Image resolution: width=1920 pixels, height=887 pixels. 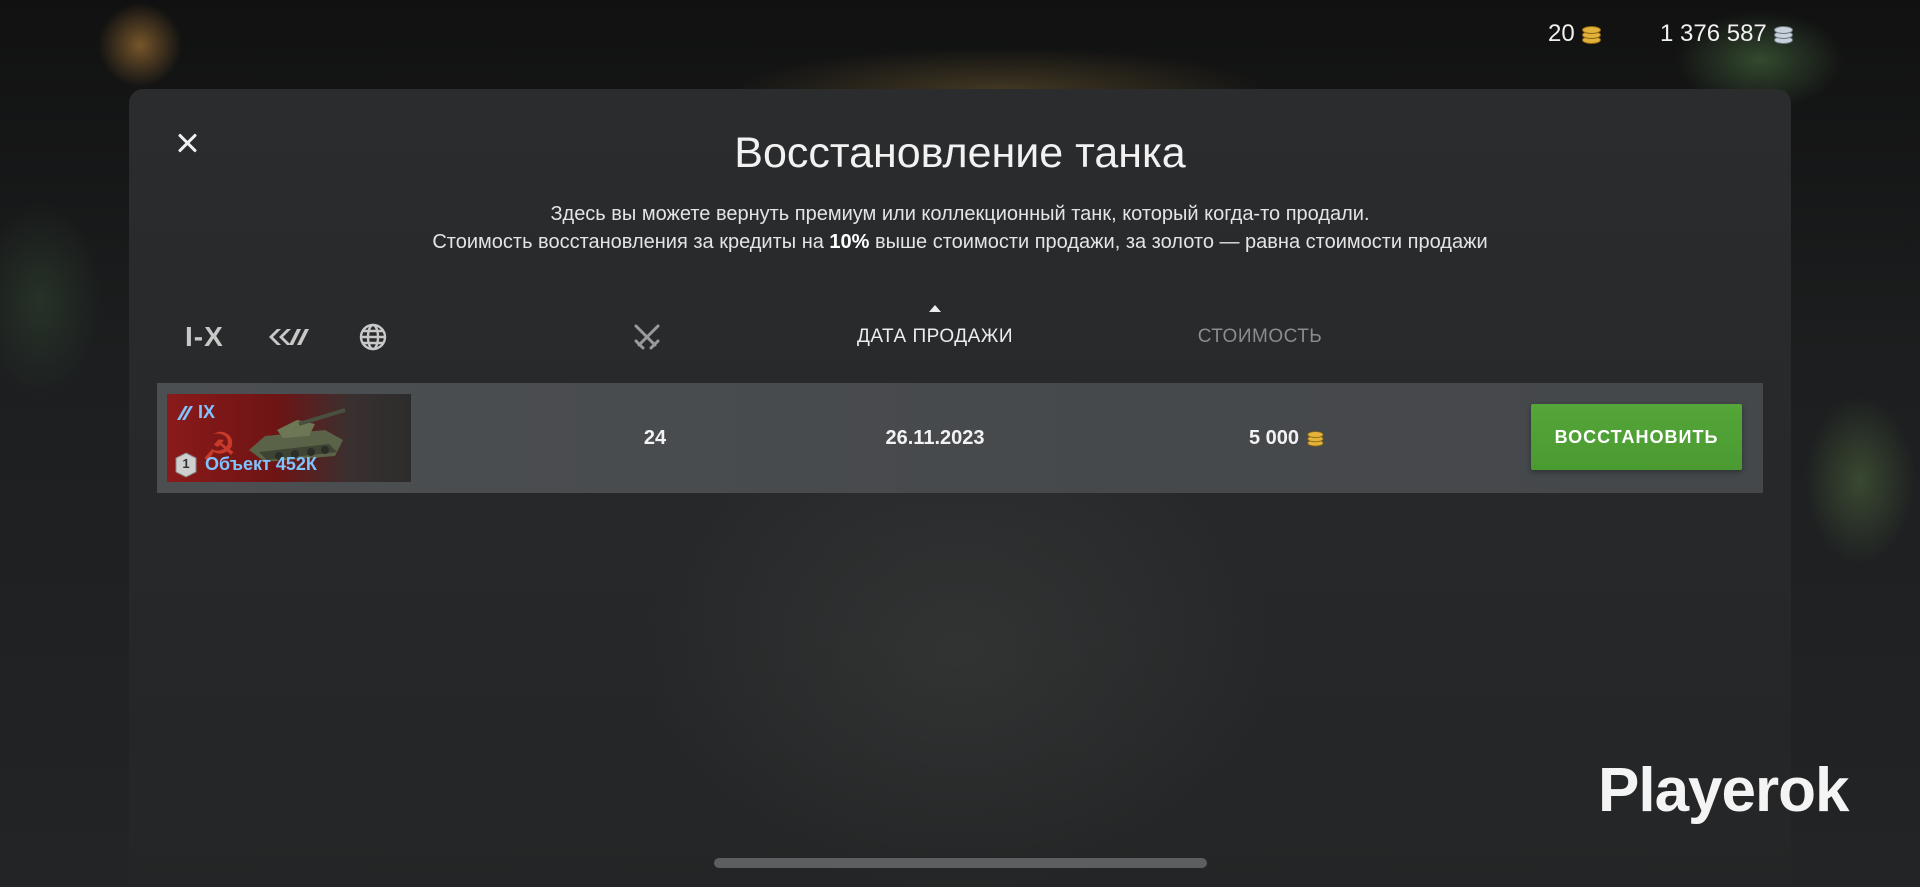 What do you see at coordinates (185, 412) in the screenshot?
I see `heavy-tank-class-icon` at bounding box center [185, 412].